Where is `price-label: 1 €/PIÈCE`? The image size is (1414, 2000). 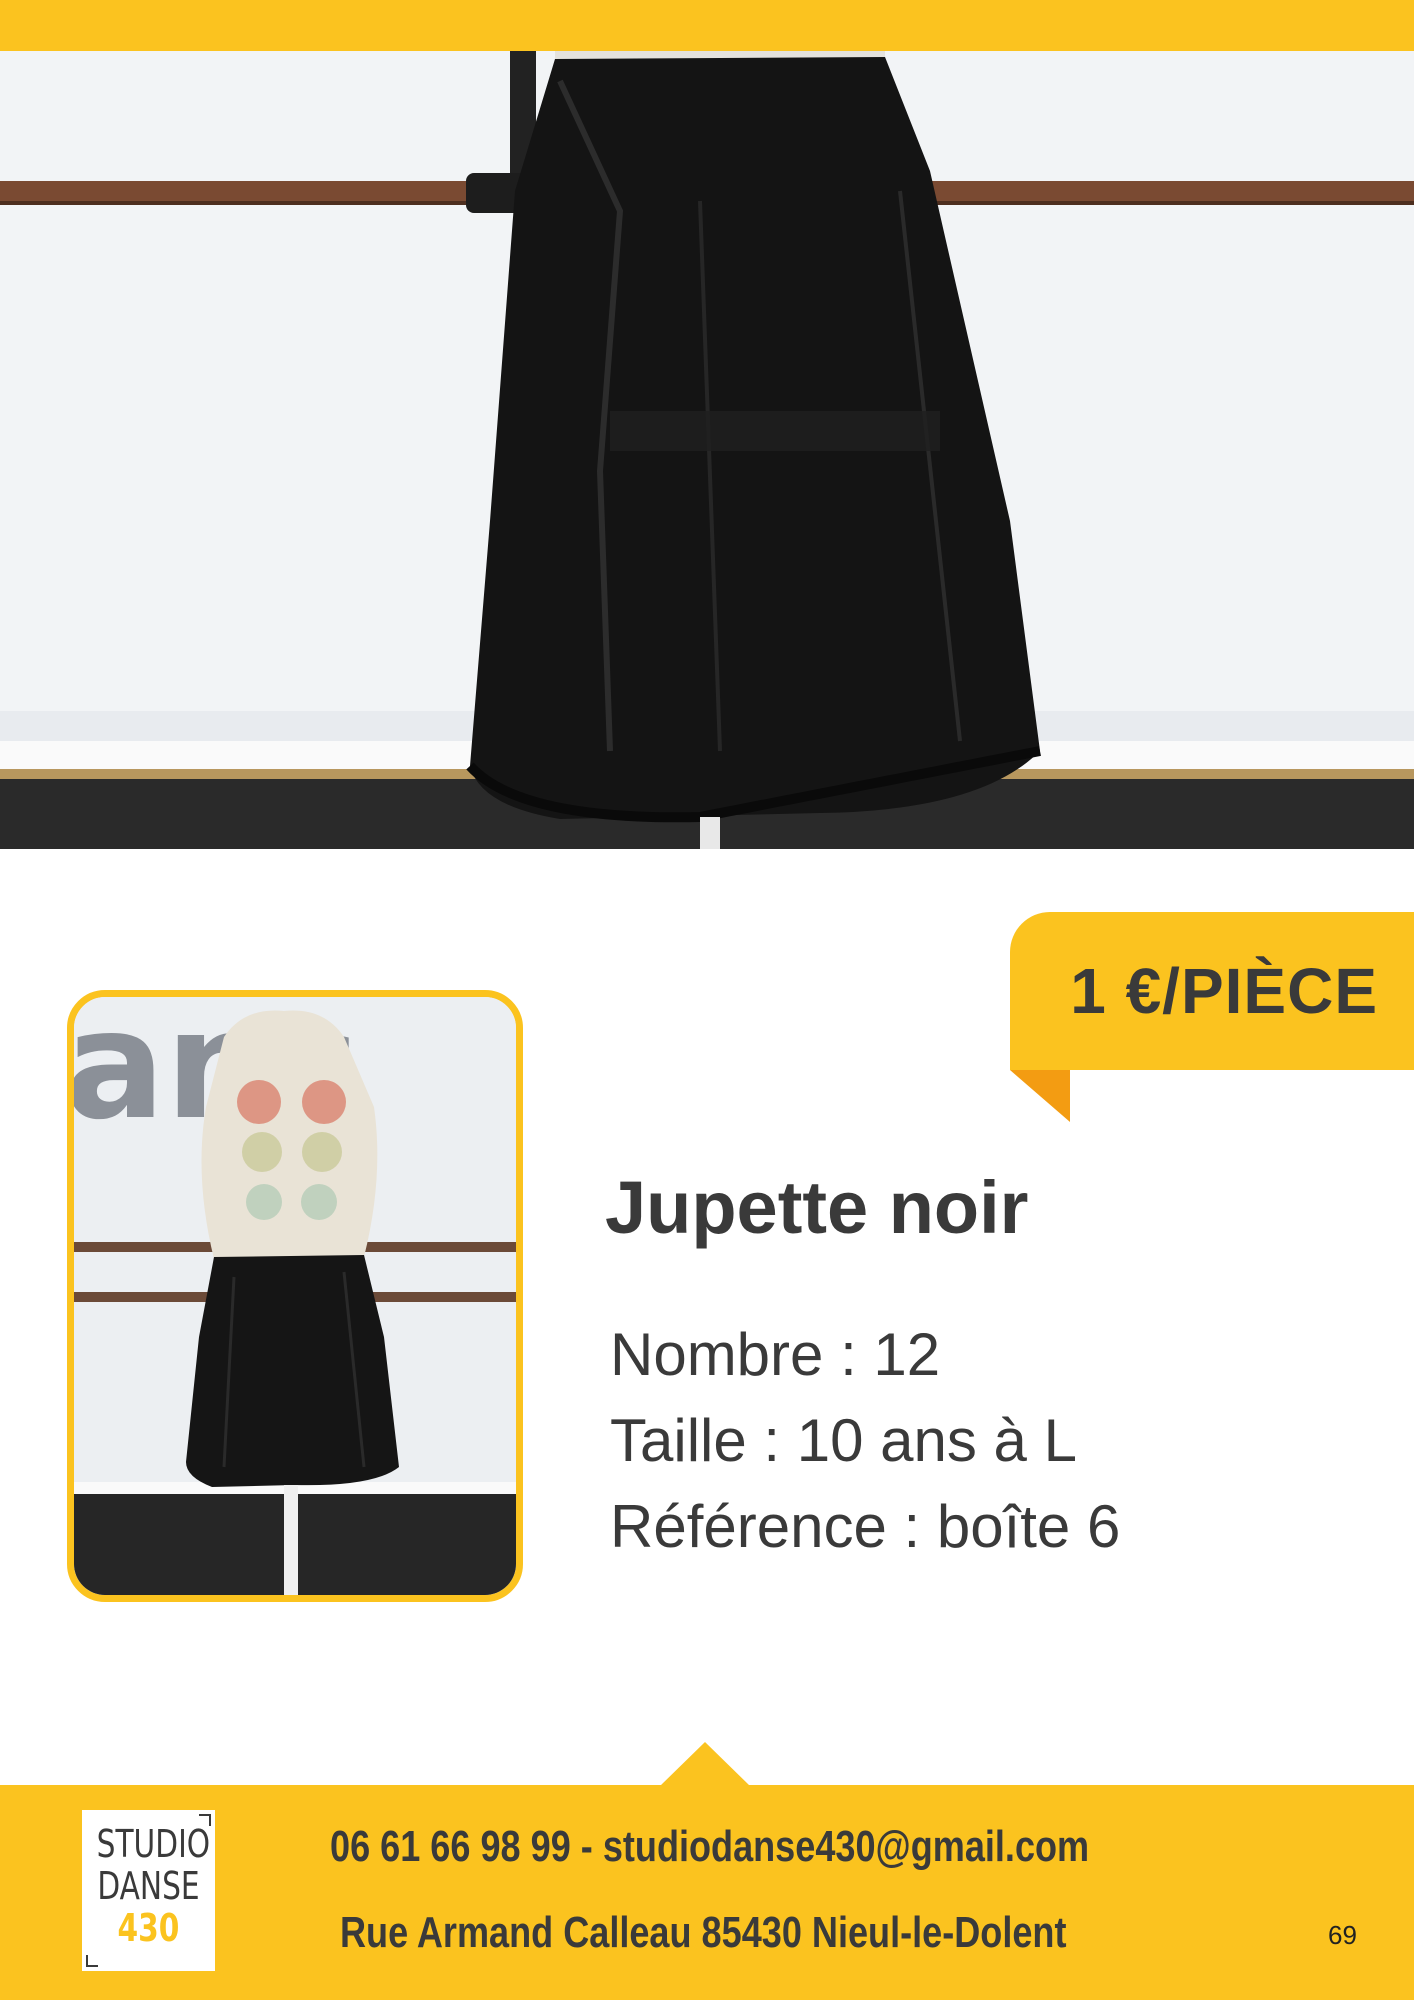 price-label: 1 €/PIÈCE is located at coordinates (1224, 991).